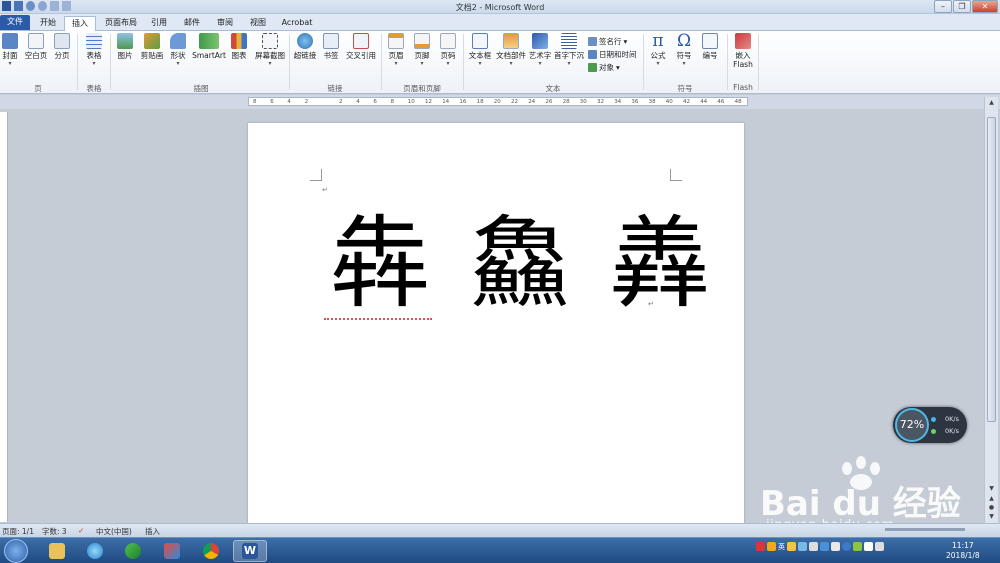 This screenshot has width=1000, height=563. Describe the element at coordinates (930, 425) in the screenshot. I see `network-speed-widget: 72% 0K/s 0K/s` at that location.